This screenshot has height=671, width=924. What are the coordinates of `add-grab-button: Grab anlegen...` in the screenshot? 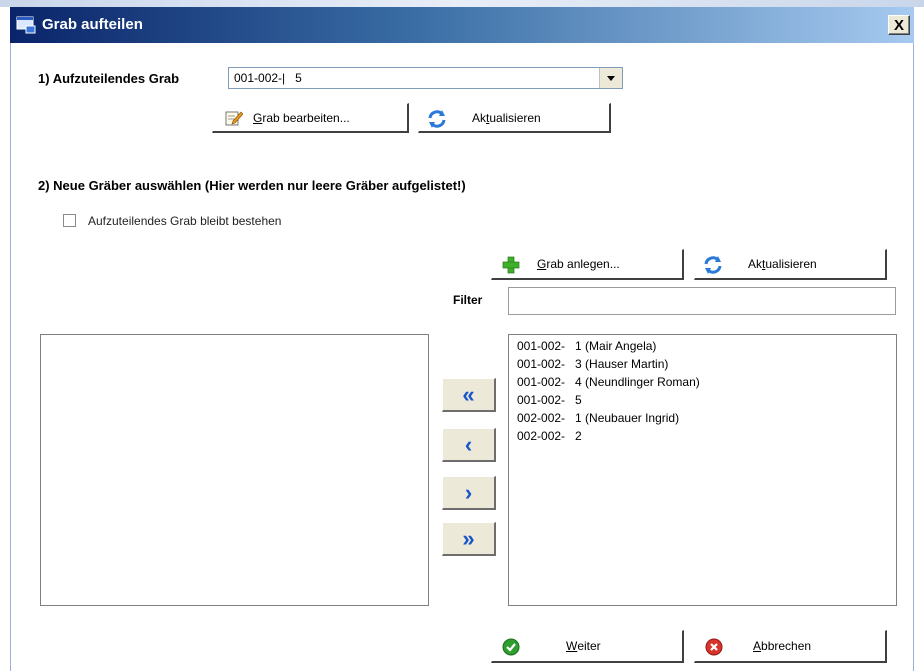 It's located at (587, 264).